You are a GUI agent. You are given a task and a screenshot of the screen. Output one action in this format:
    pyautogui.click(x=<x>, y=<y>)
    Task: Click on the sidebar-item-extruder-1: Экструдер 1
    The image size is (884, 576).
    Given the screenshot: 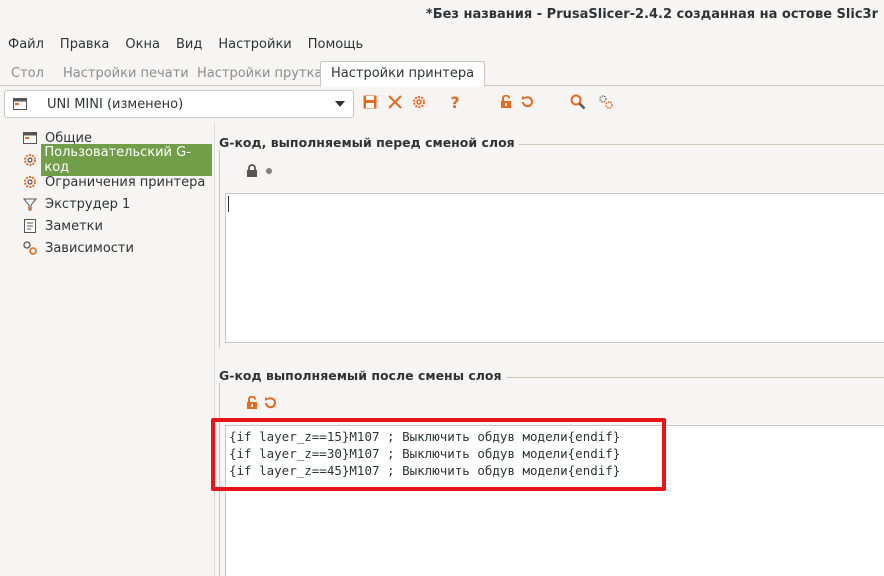 What is the action you would take?
    pyautogui.click(x=77, y=204)
    